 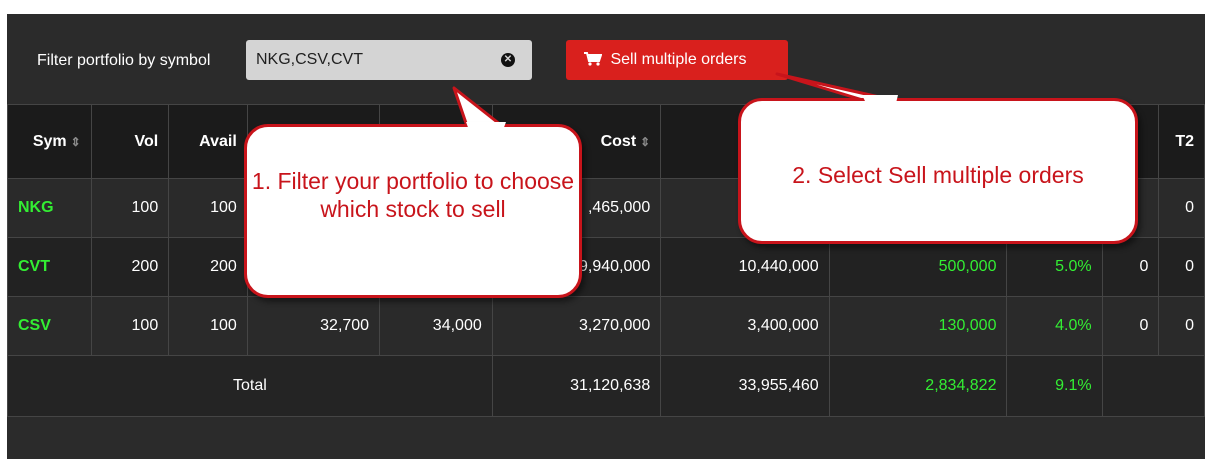 I want to click on pl-cell: 130,000, so click(x=918, y=326).